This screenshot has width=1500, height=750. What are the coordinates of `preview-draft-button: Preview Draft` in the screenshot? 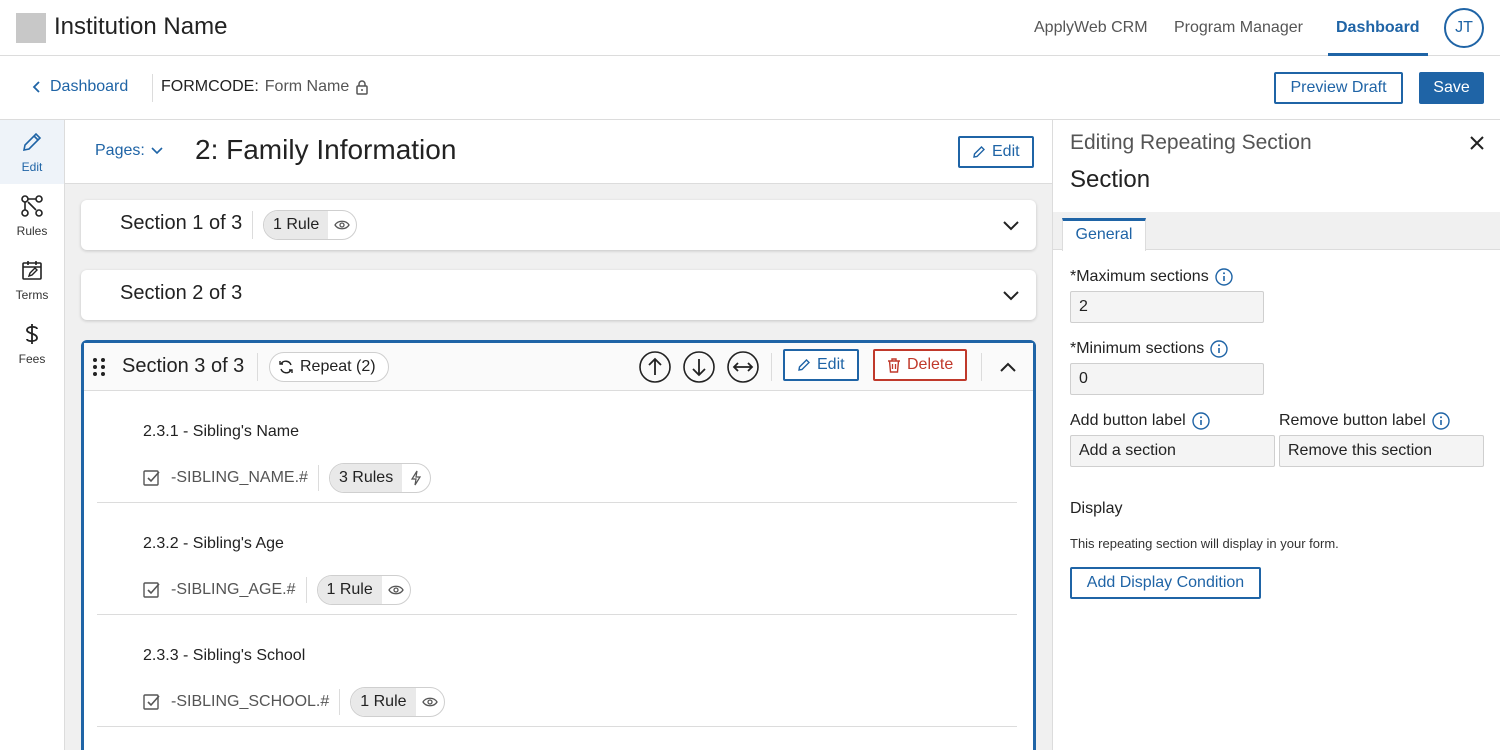 It's located at (1338, 88).